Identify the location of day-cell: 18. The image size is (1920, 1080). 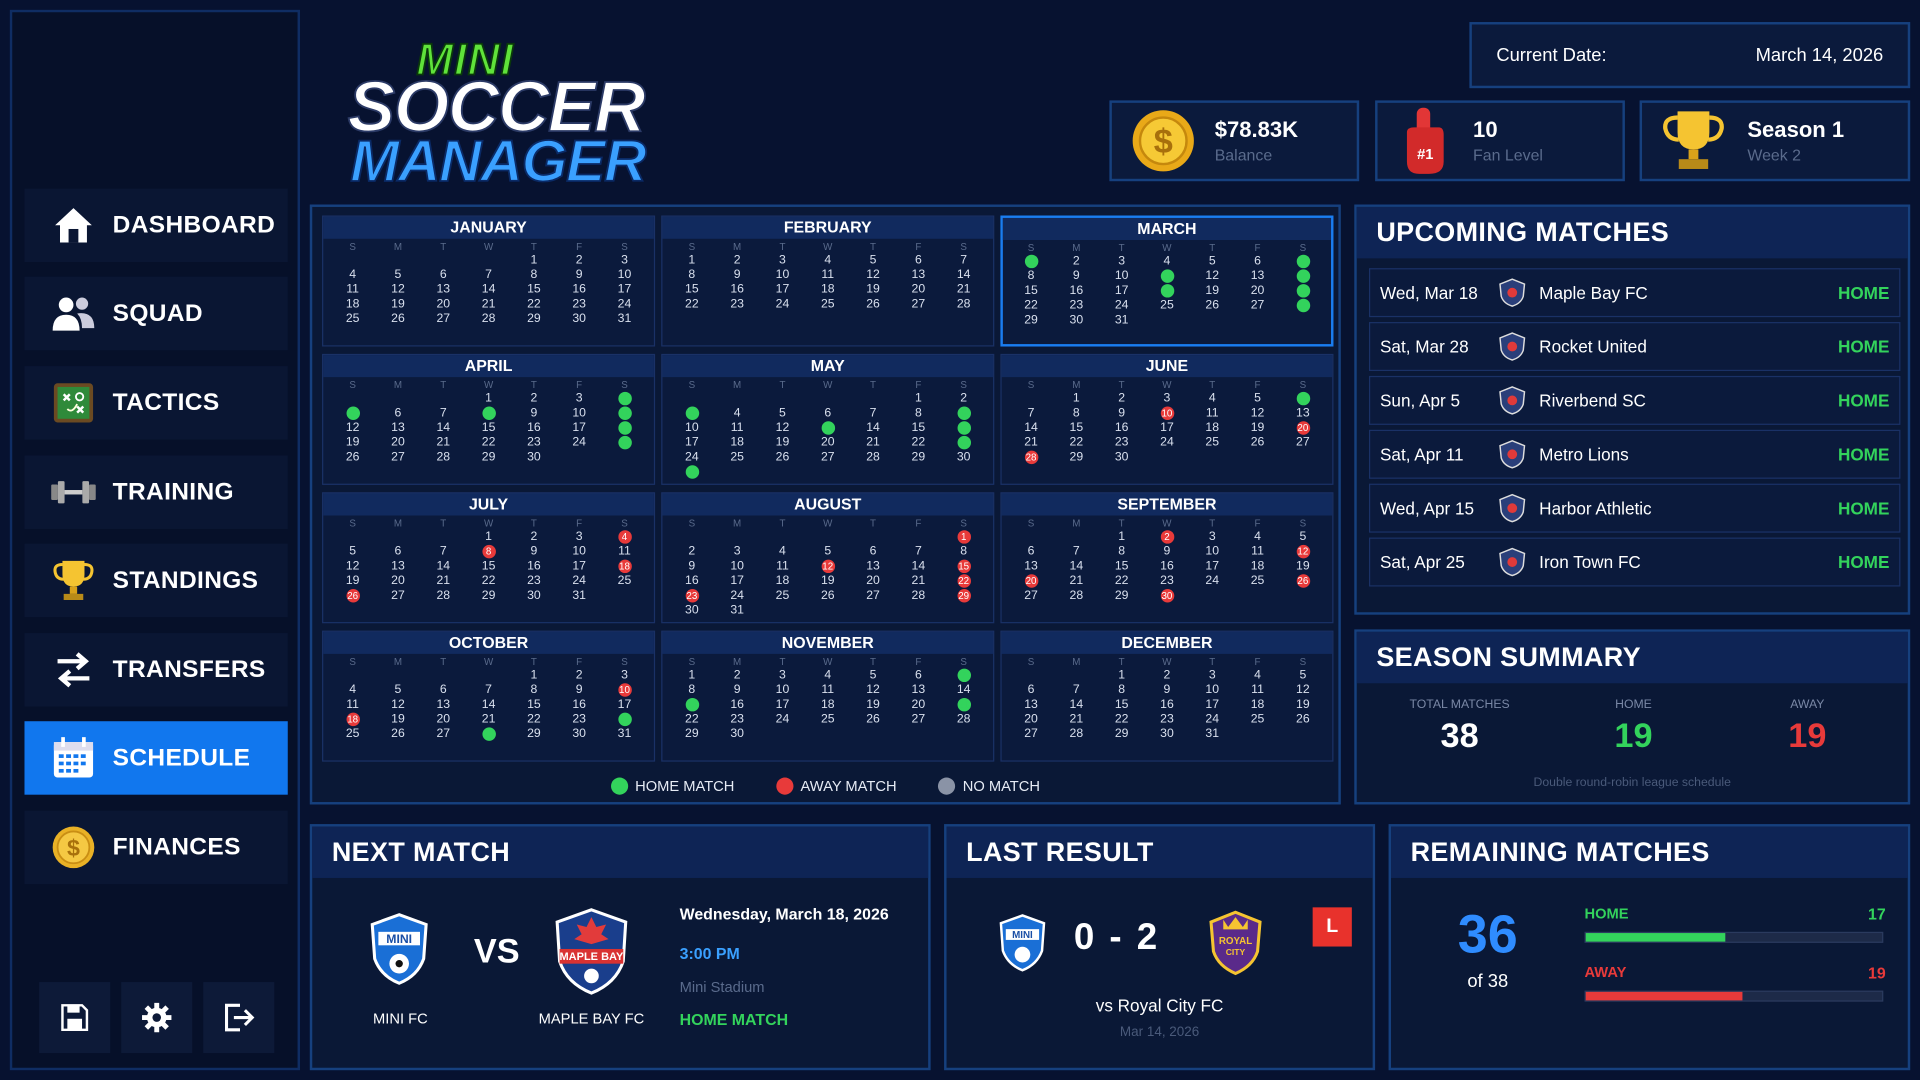
(782, 581).